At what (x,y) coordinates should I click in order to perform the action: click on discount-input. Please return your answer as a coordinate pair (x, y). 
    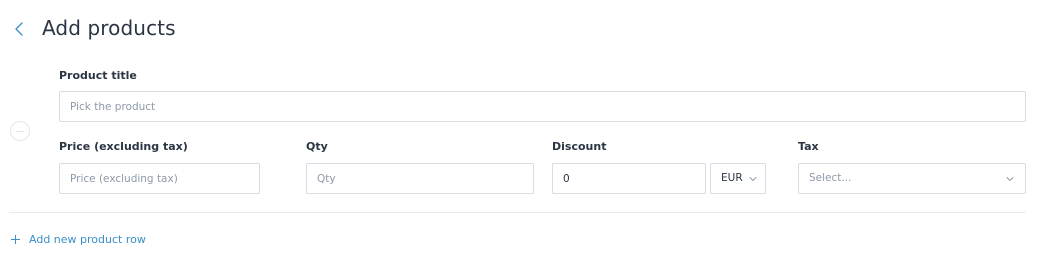
    Looking at the image, I should click on (629, 178).